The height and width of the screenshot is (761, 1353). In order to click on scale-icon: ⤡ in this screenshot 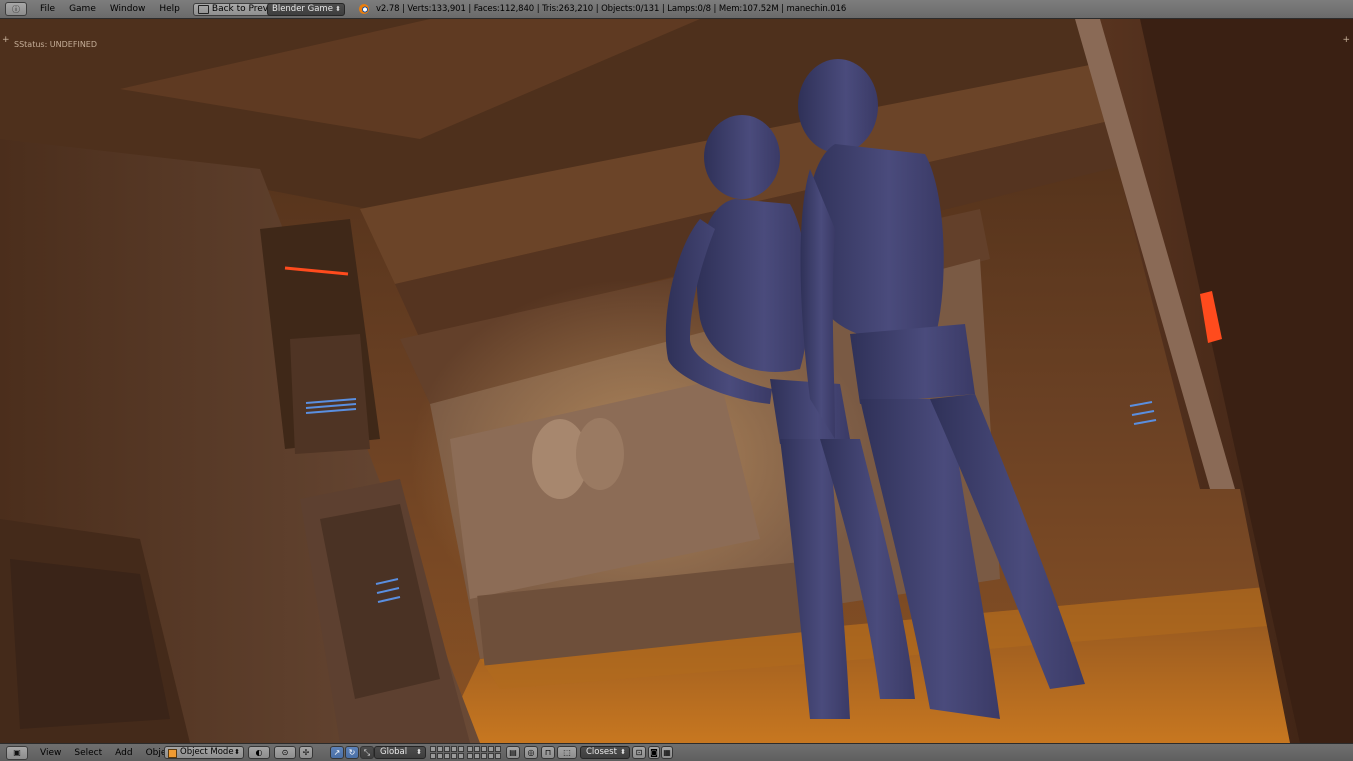, I will do `click(367, 752)`.